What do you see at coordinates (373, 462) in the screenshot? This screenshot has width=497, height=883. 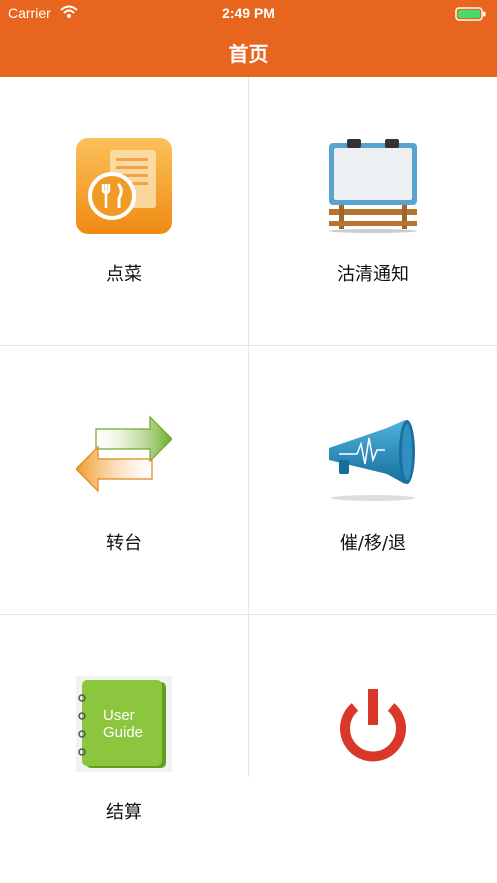 I see `megaphone-icon` at bounding box center [373, 462].